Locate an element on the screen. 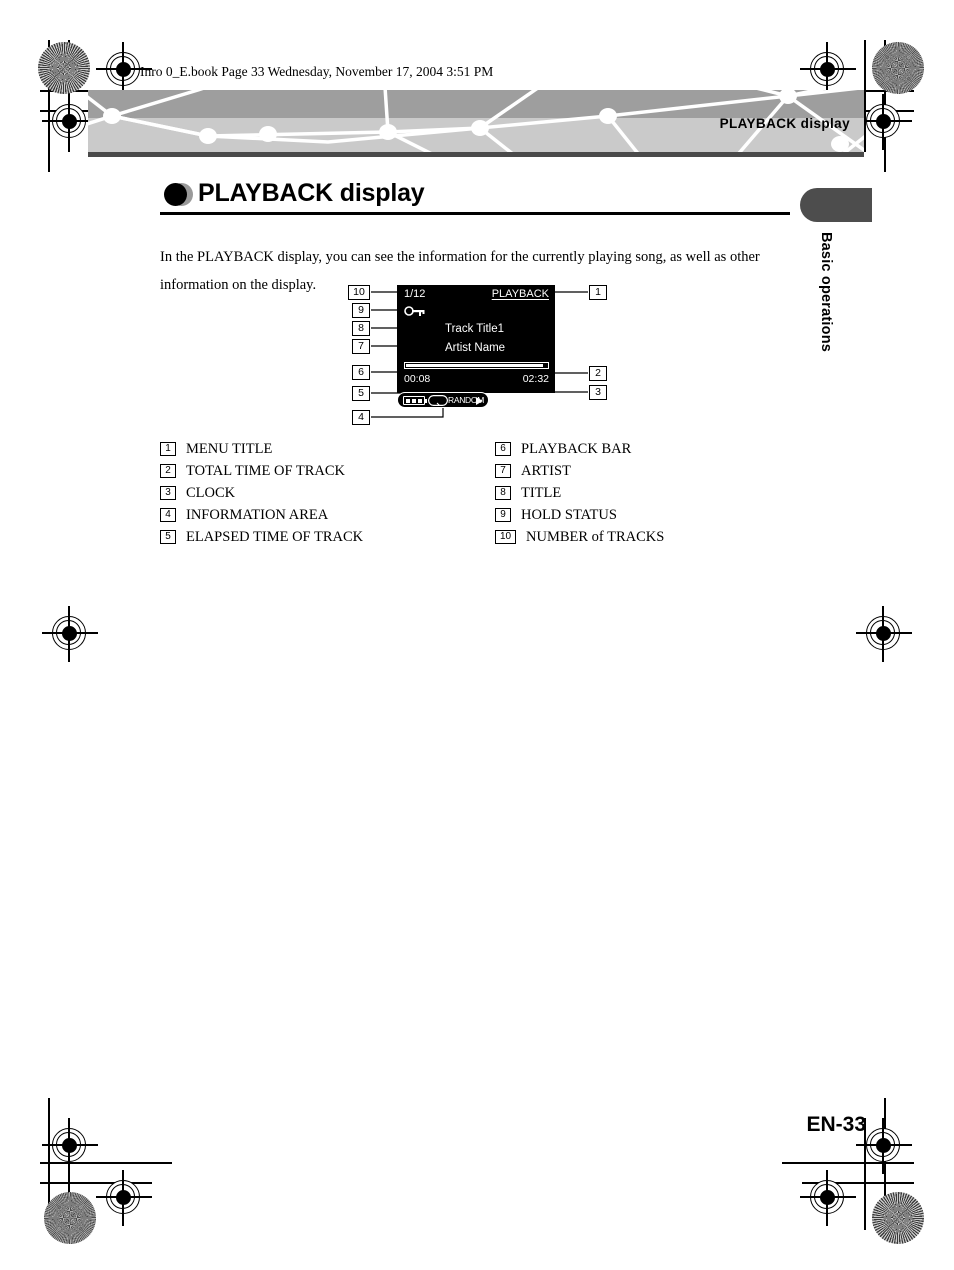 This screenshot has height=1270, width=954. callout-7: 7 is located at coordinates (361, 346).